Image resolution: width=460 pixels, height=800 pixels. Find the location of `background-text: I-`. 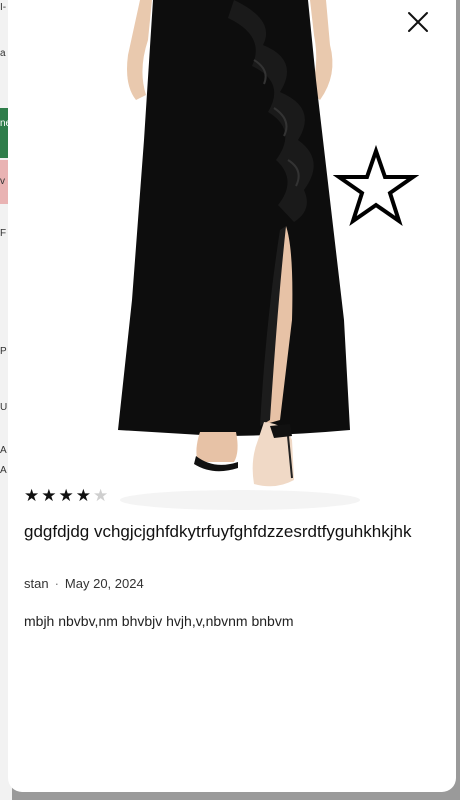

background-text: I- is located at coordinates (3, 7).